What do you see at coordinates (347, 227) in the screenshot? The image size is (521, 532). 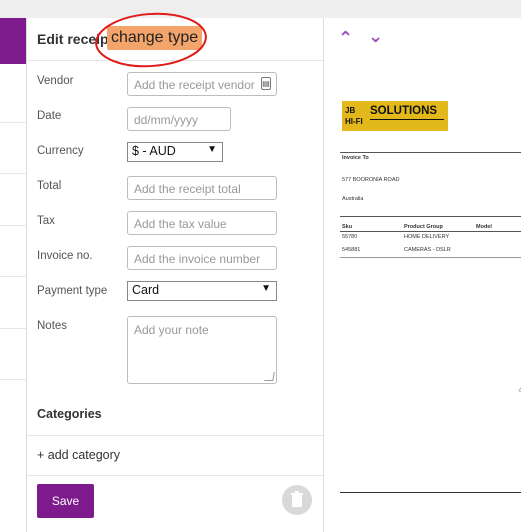 I see `col-sku: Sku` at bounding box center [347, 227].